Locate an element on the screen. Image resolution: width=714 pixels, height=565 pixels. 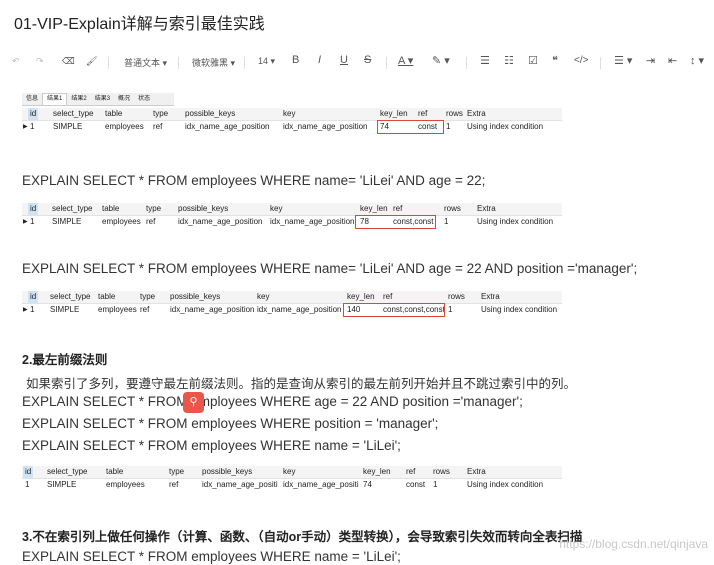
format-painter-icon: 🖌 is located at coordinates (91, 61).